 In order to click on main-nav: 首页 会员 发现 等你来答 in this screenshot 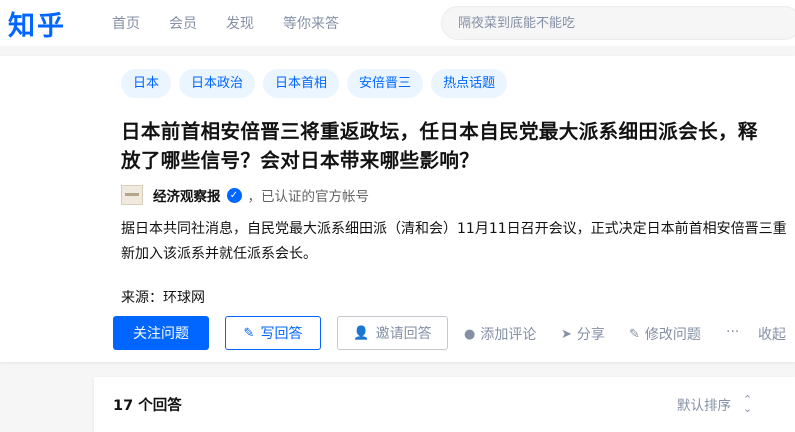, I will do `click(240, 23)`.